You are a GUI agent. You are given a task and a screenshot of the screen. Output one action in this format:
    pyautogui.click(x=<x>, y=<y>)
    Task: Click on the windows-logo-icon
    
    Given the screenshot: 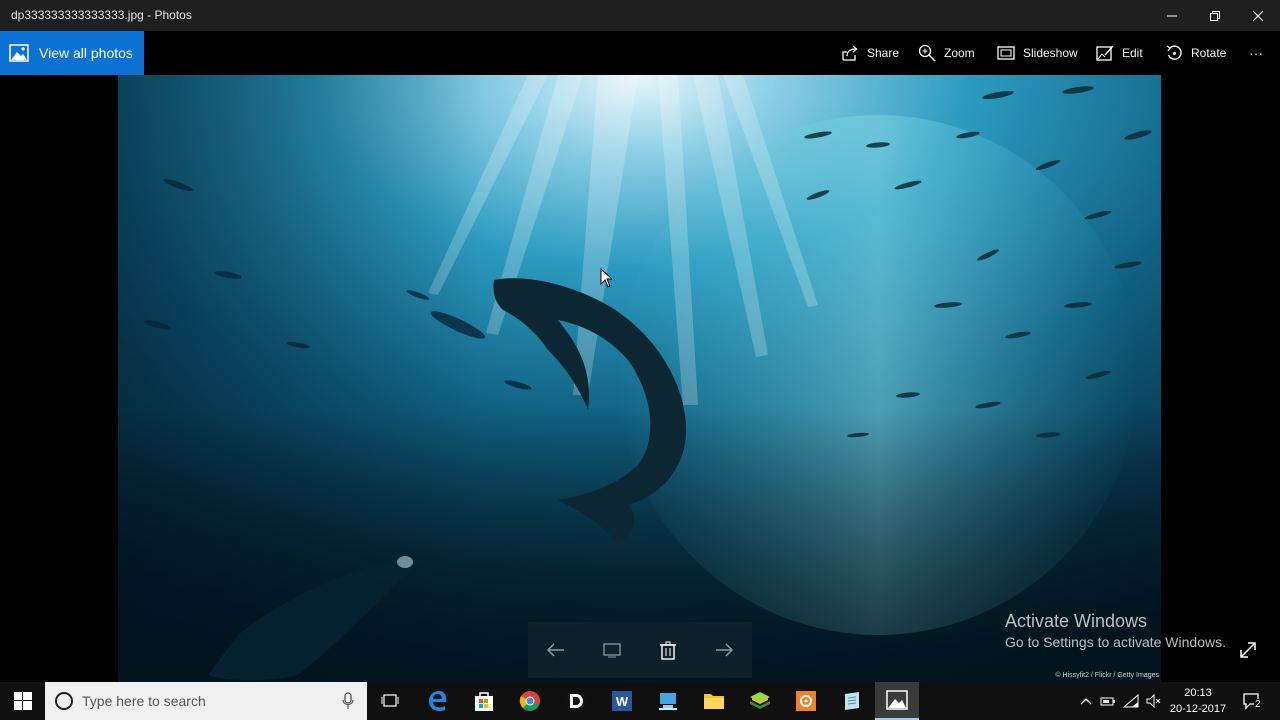 What is the action you would take?
    pyautogui.click(x=22, y=701)
    